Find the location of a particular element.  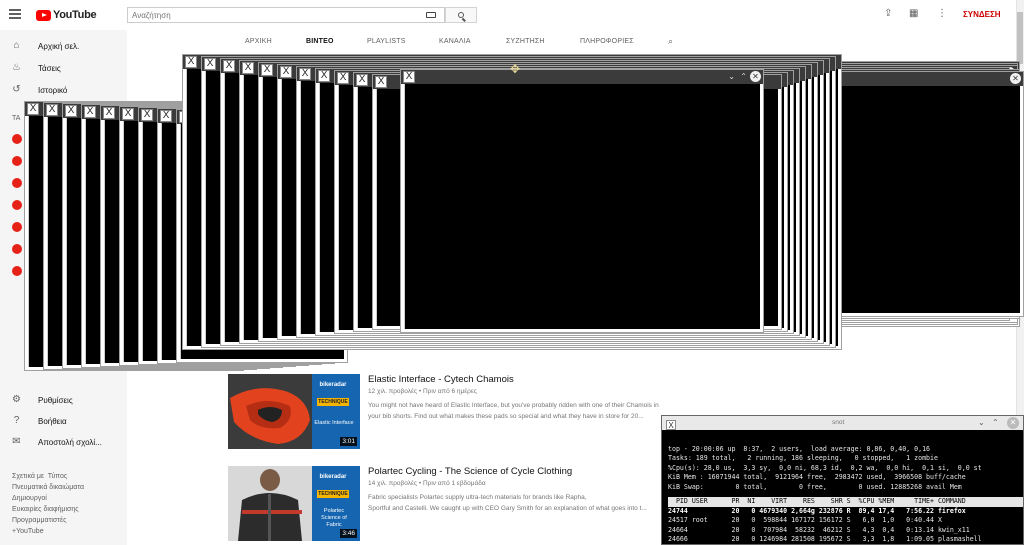

sidebar-item-label: Τάσεις is located at coordinates (49, 68).